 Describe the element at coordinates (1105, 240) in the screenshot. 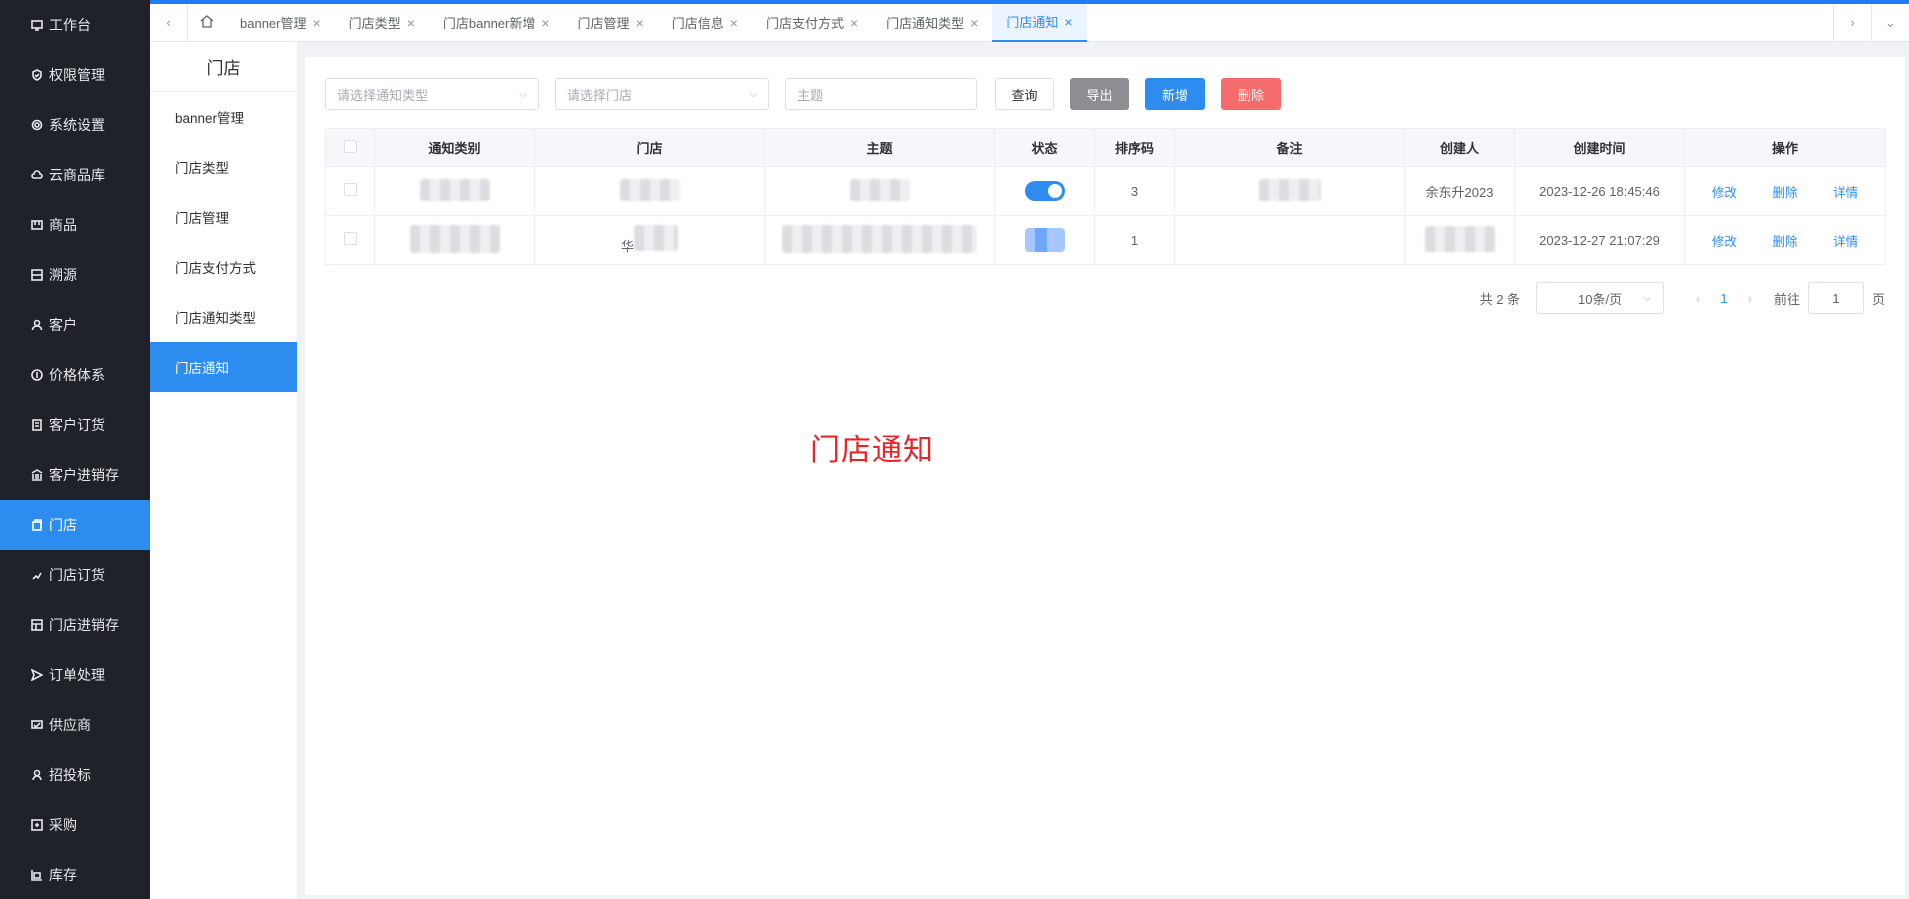

I see `table-row: 华 1 2023-12-27 21:07:29 修改 删除 详情` at that location.